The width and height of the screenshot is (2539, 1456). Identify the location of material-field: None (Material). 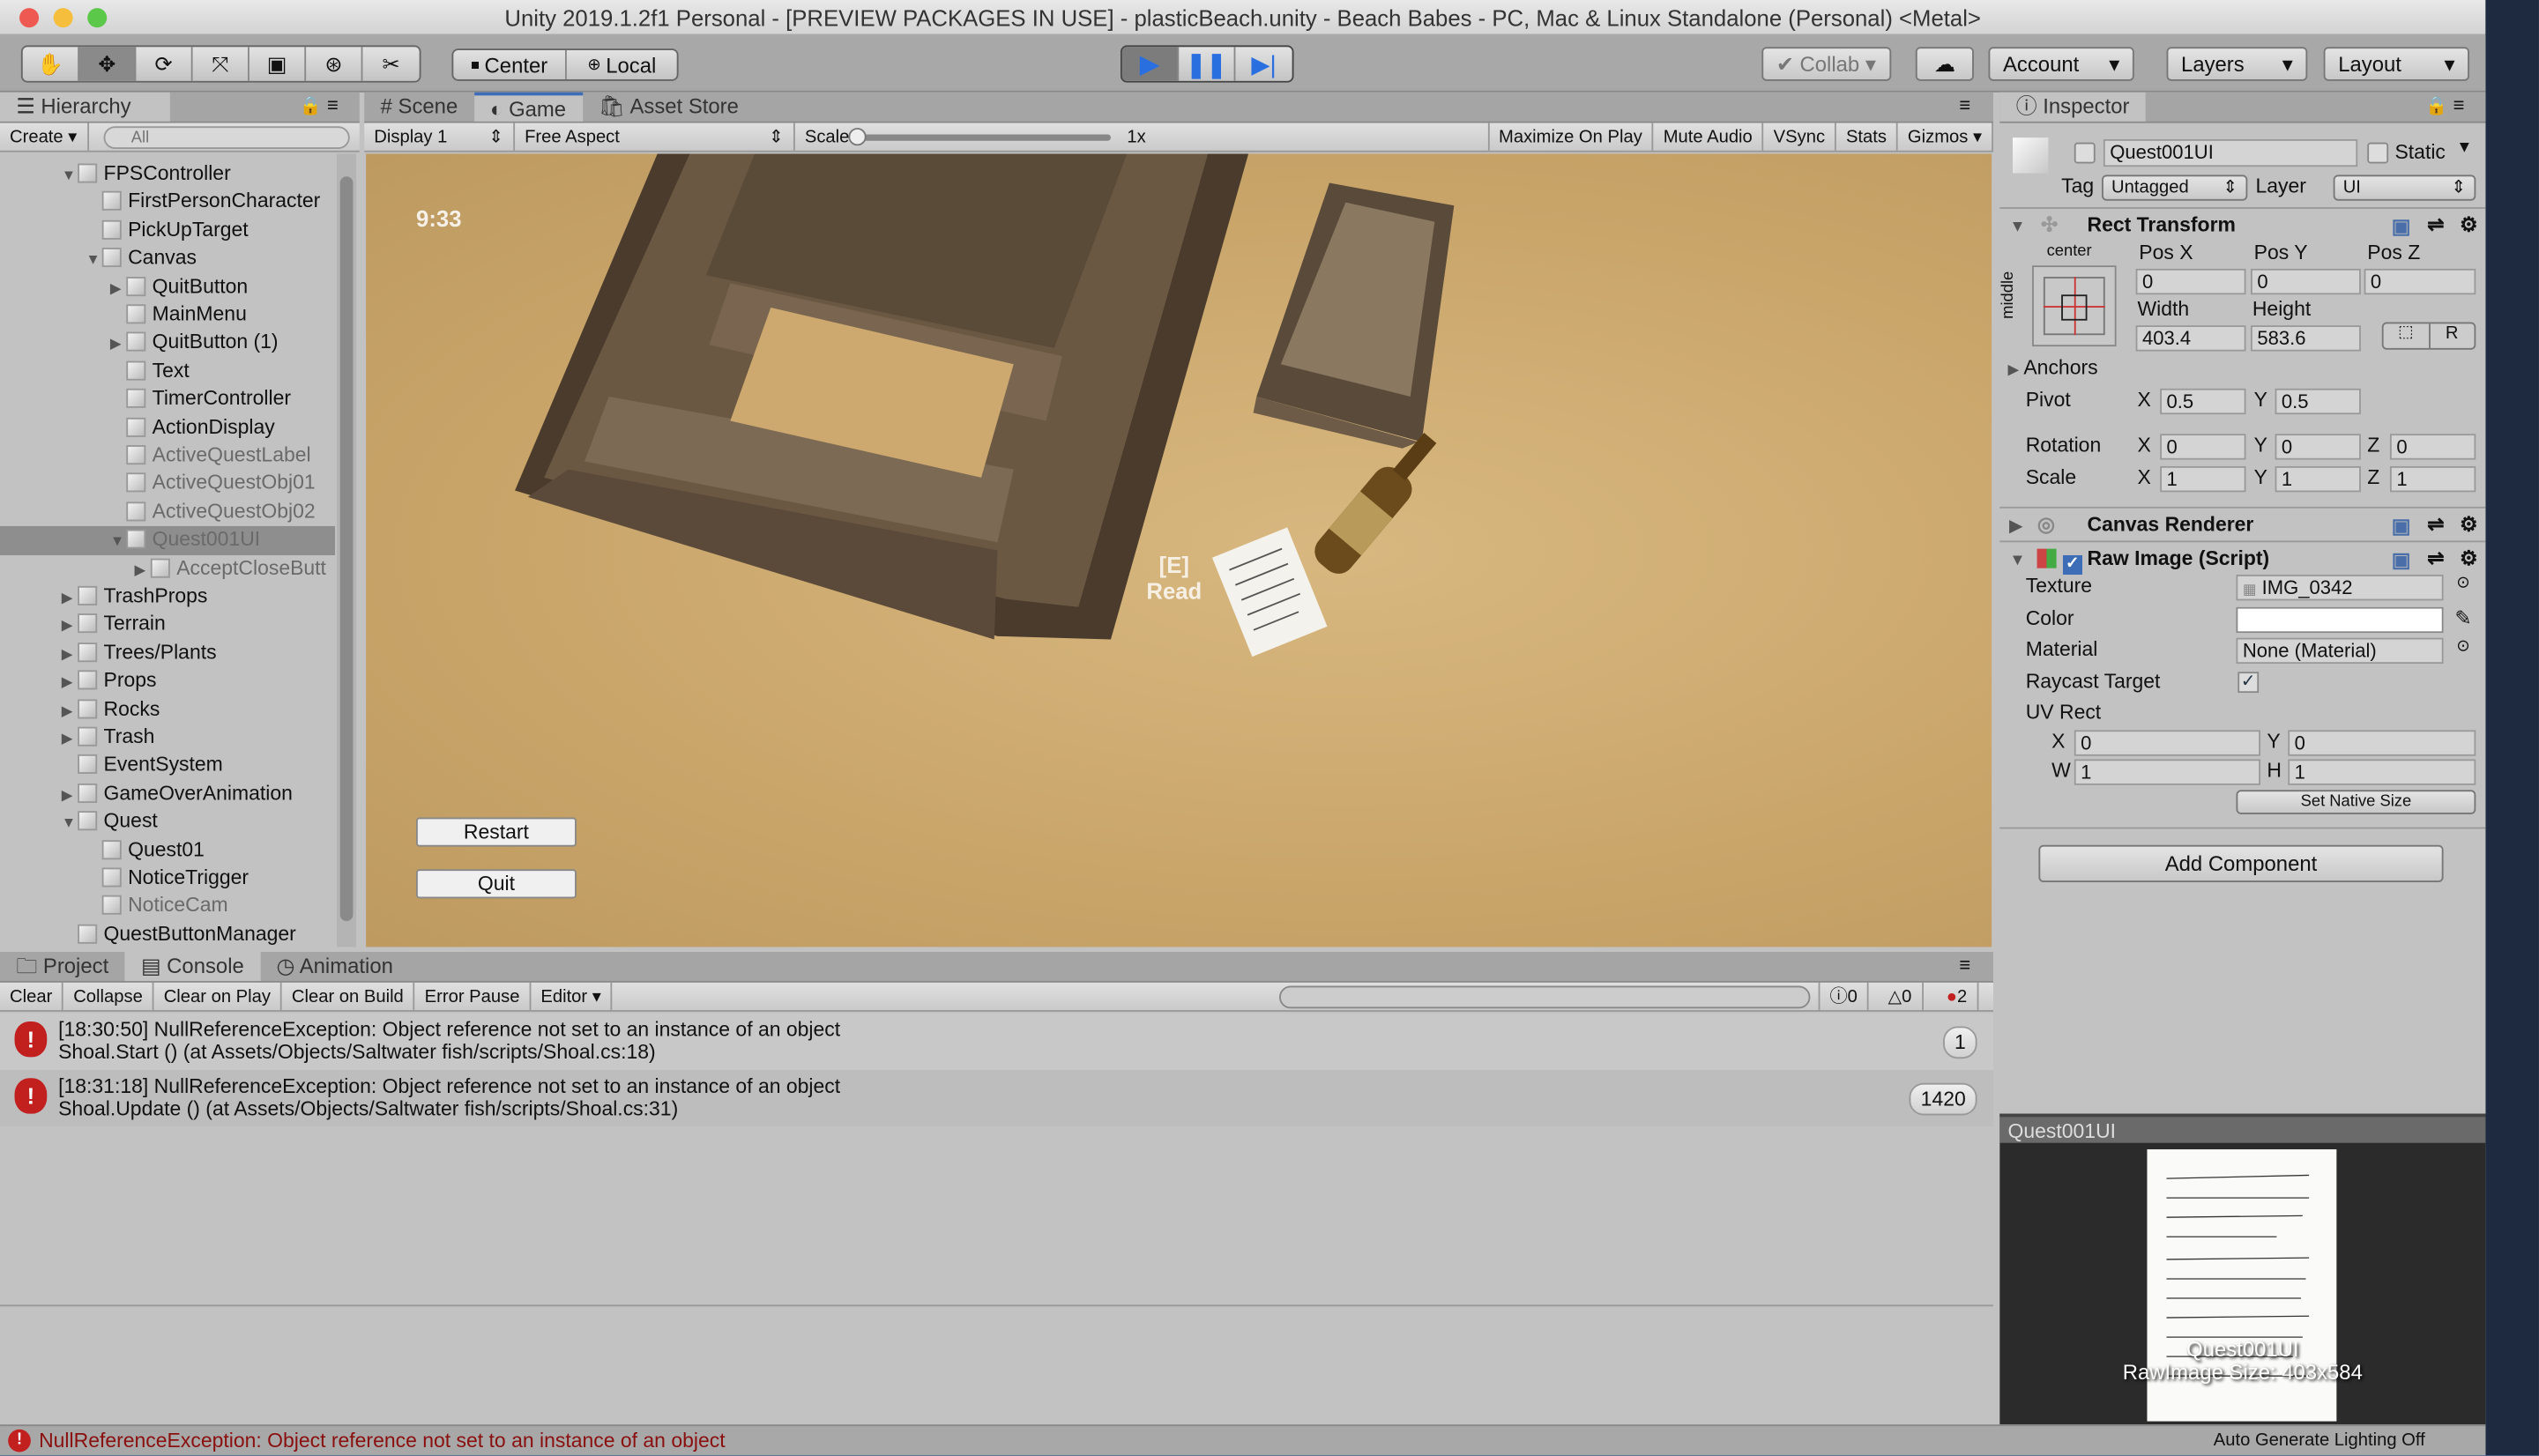
(2340, 651).